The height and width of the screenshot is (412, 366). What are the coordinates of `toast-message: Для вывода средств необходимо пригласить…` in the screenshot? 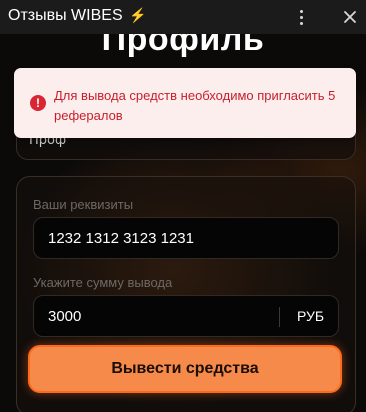 It's located at (195, 105).